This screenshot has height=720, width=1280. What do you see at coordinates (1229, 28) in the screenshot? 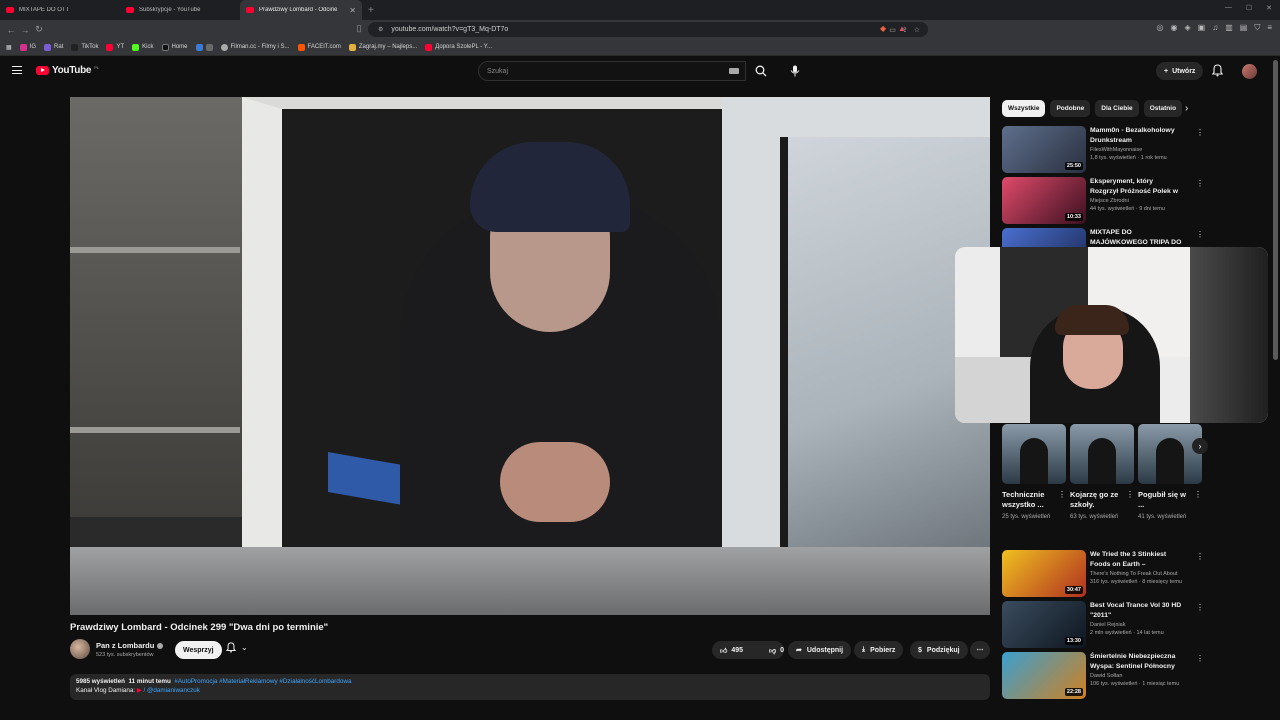
I see `sidebar-icon: ▥` at bounding box center [1229, 28].